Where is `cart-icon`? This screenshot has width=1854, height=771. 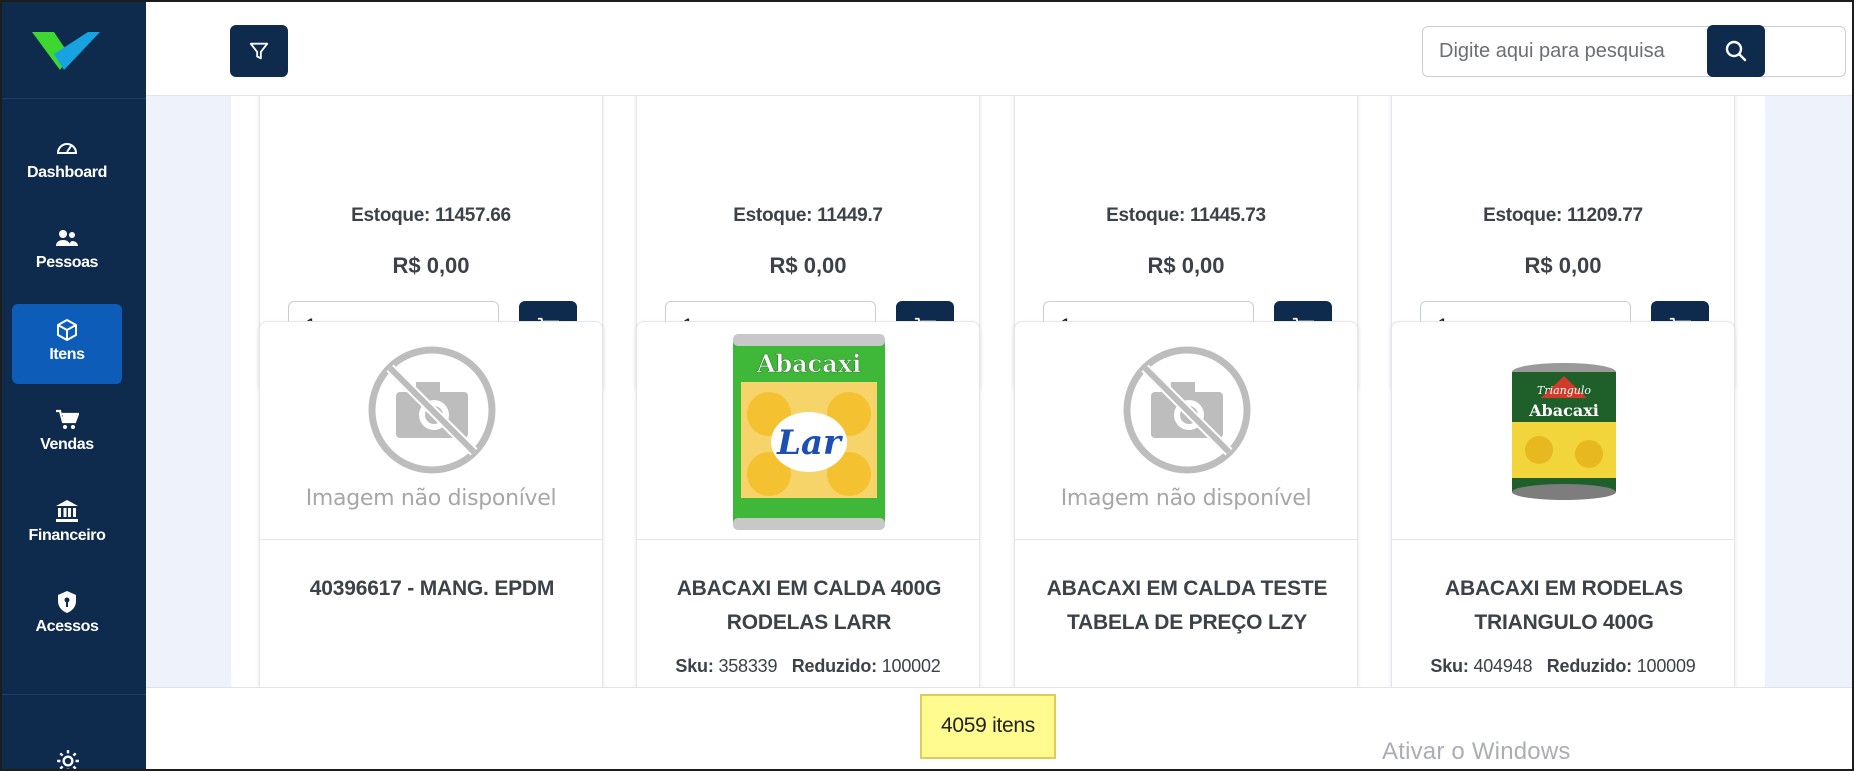 cart-icon is located at coordinates (67, 419).